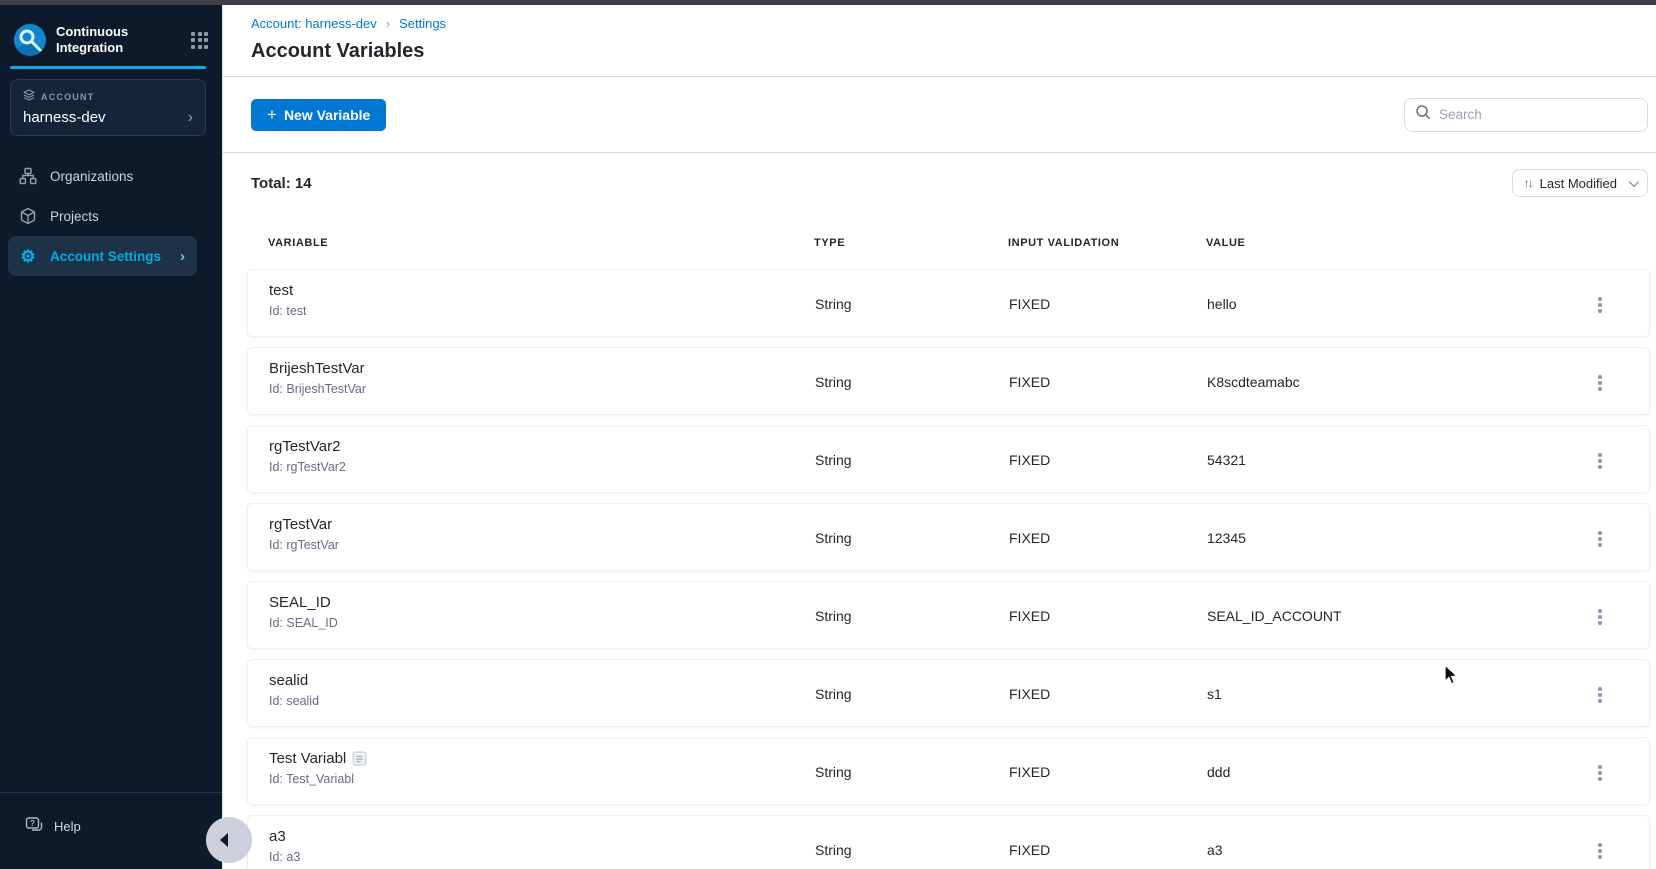  What do you see at coordinates (1226, 538) in the screenshot?
I see `variable-value: 12345` at bounding box center [1226, 538].